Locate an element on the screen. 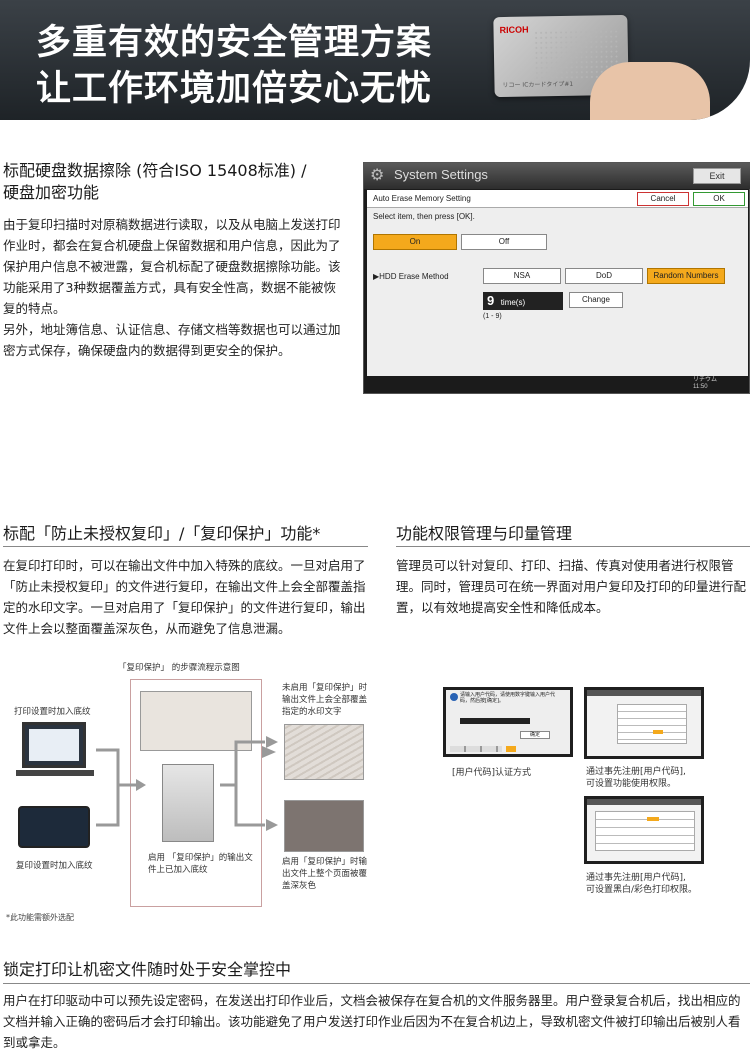 Image resolution: width=750 pixels, height=1053 pixels. card-text: リコー ICカードタイプ#1 is located at coordinates (538, 85).